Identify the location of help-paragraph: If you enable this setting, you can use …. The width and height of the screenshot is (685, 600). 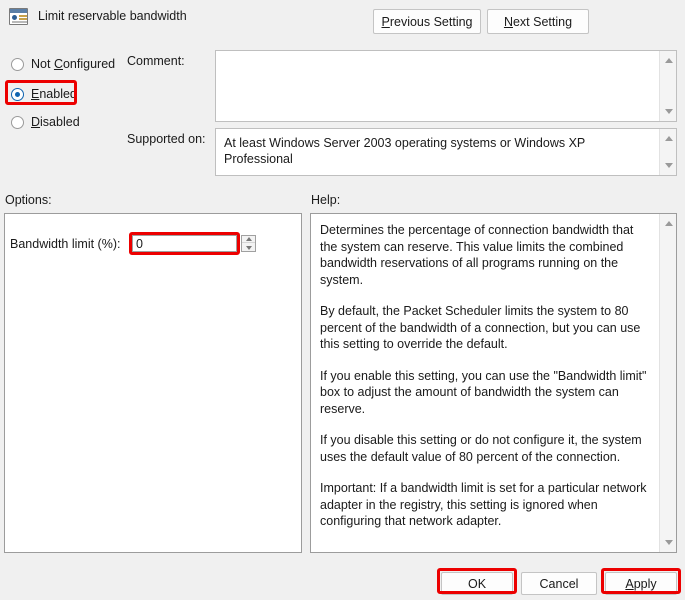
(483, 392).